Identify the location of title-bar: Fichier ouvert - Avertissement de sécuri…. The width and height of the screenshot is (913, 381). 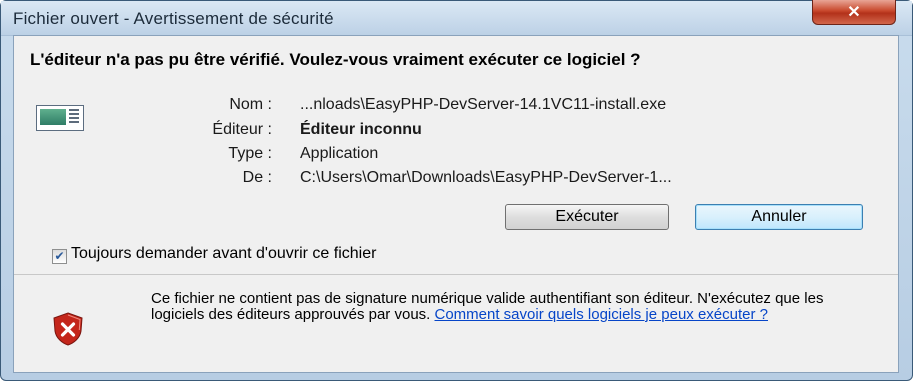
(456, 18).